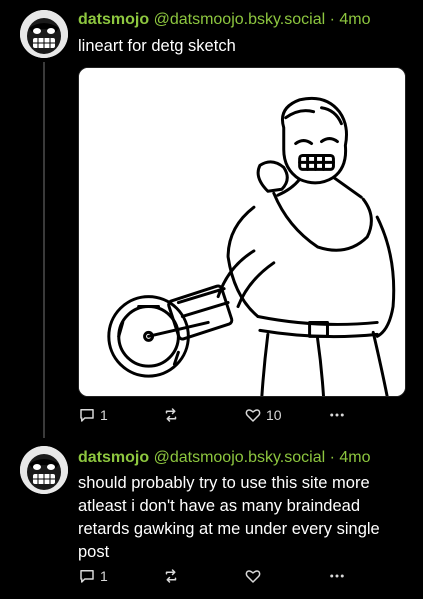 Image resolution: width=423 pixels, height=599 pixels. What do you see at coordinates (44, 250) in the screenshot?
I see `thread-line` at bounding box center [44, 250].